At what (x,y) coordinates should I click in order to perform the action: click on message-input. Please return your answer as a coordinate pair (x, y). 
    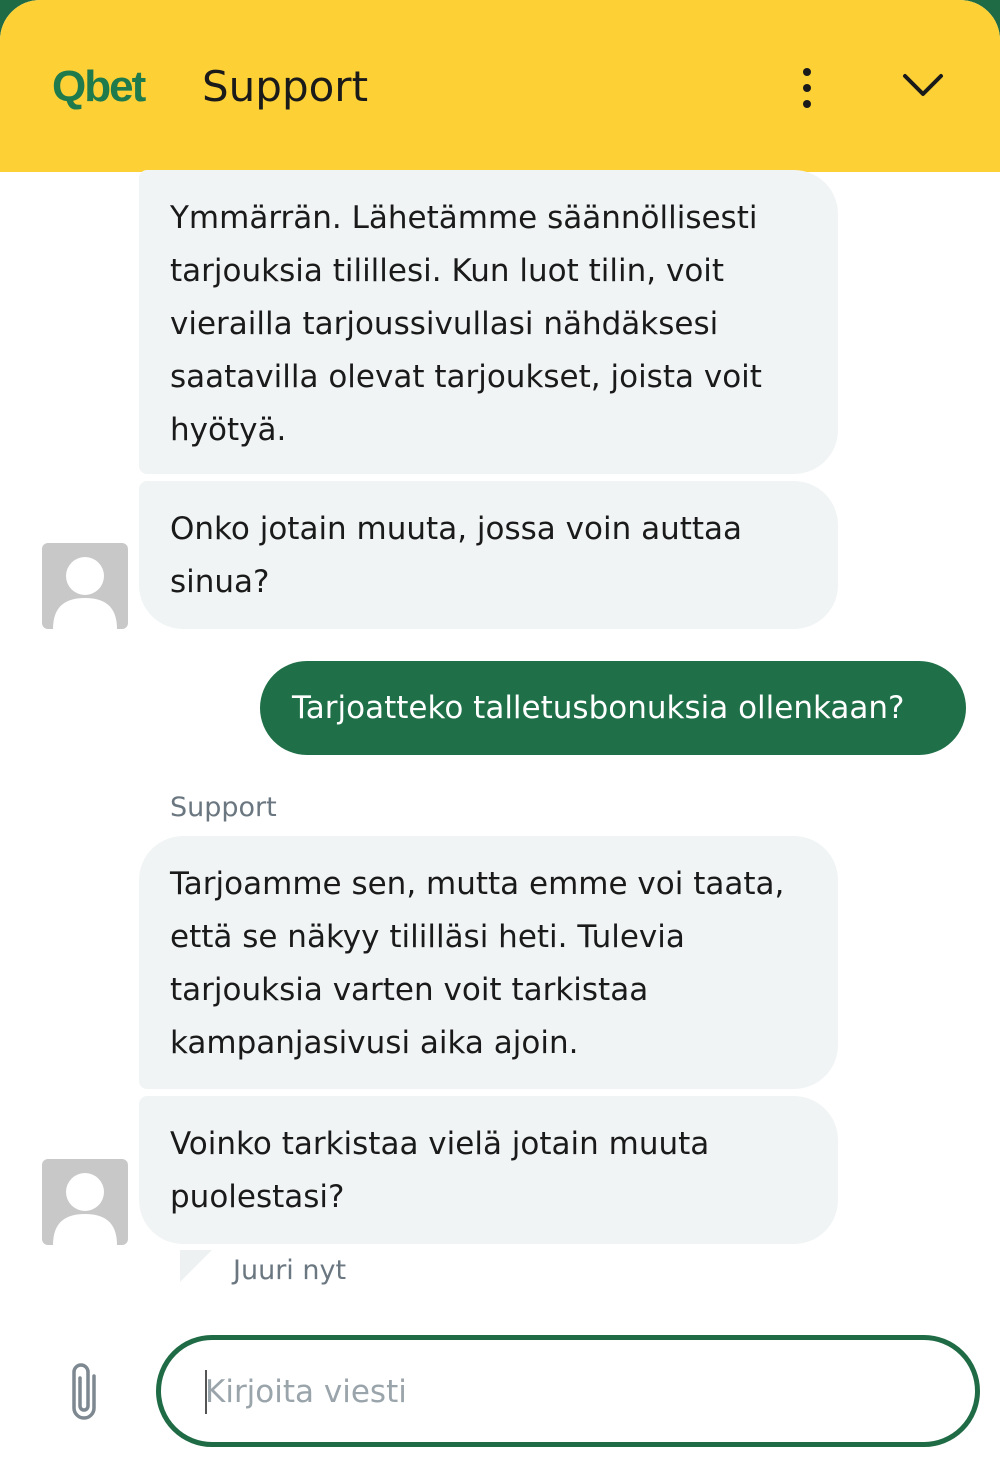
    Looking at the image, I should click on (575, 1392).